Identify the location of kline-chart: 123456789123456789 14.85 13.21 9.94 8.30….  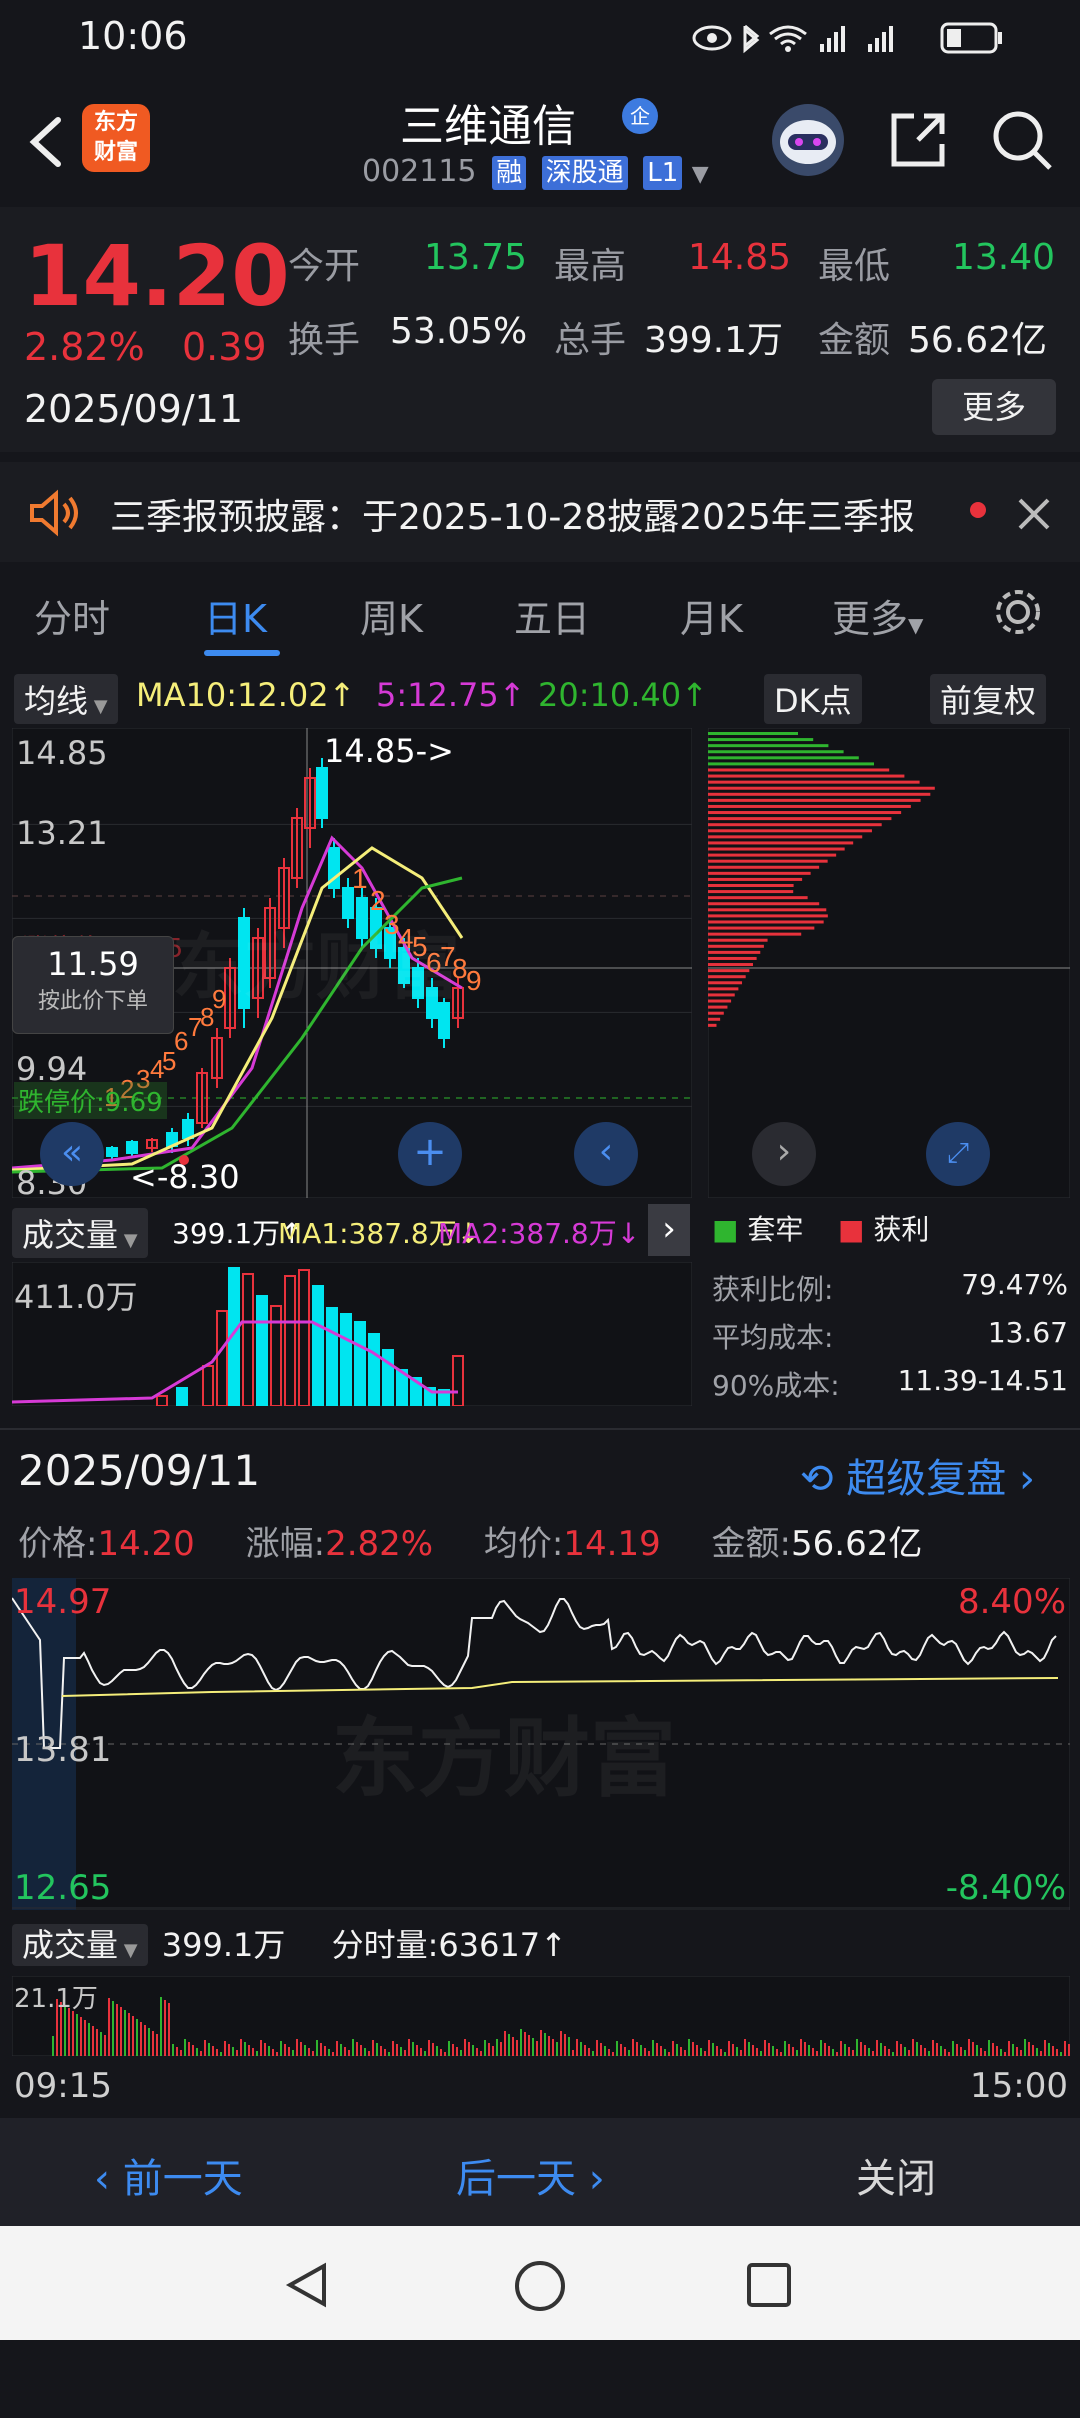
(352, 965).